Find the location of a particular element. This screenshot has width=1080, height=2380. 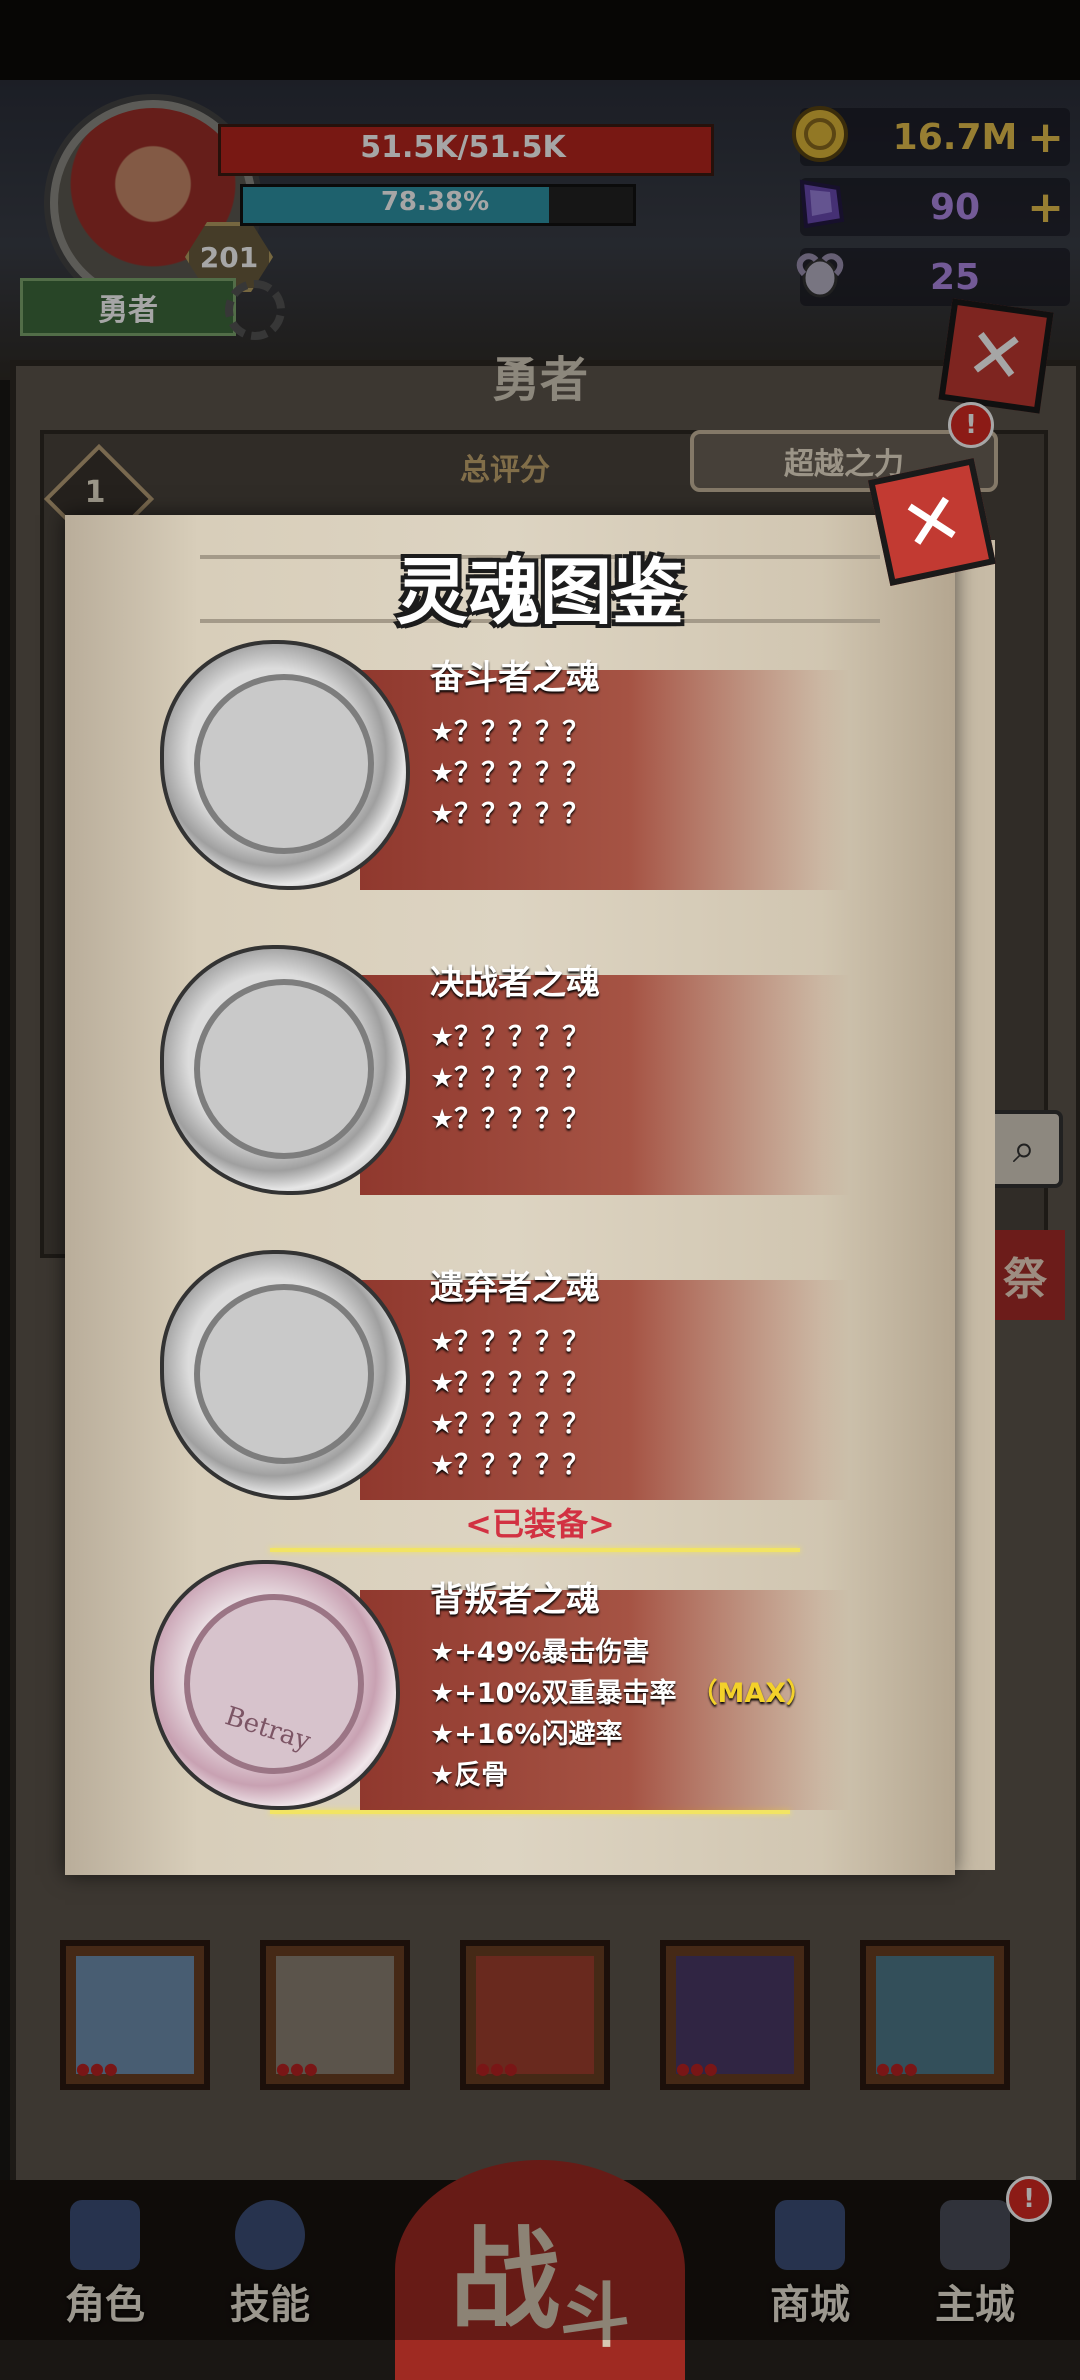

equipped-label: <已装备> is located at coordinates (540, 1524).